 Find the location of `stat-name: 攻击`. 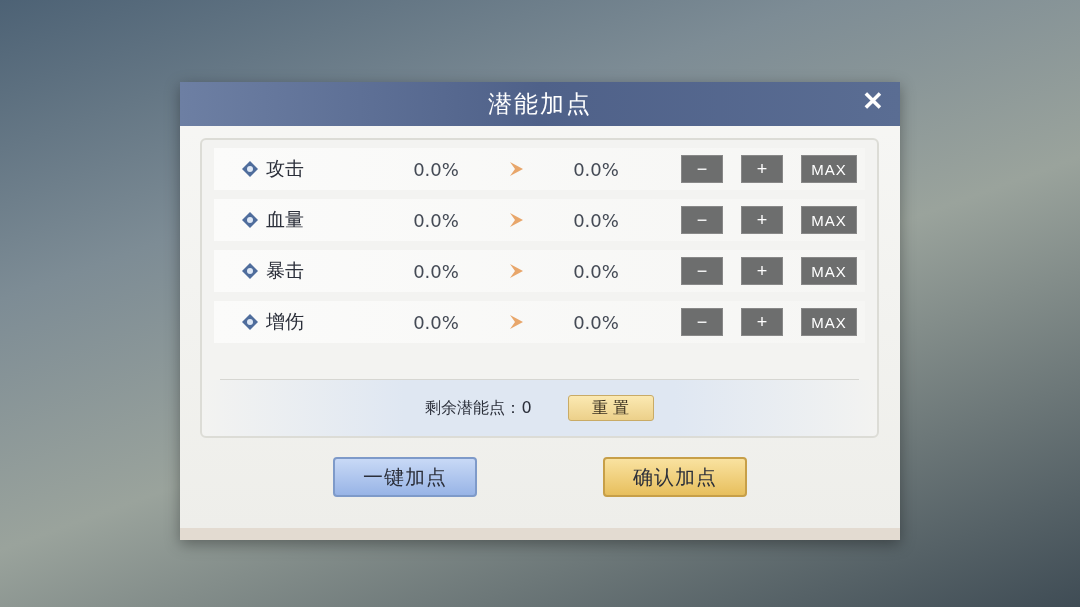

stat-name: 攻击 is located at coordinates (285, 168).